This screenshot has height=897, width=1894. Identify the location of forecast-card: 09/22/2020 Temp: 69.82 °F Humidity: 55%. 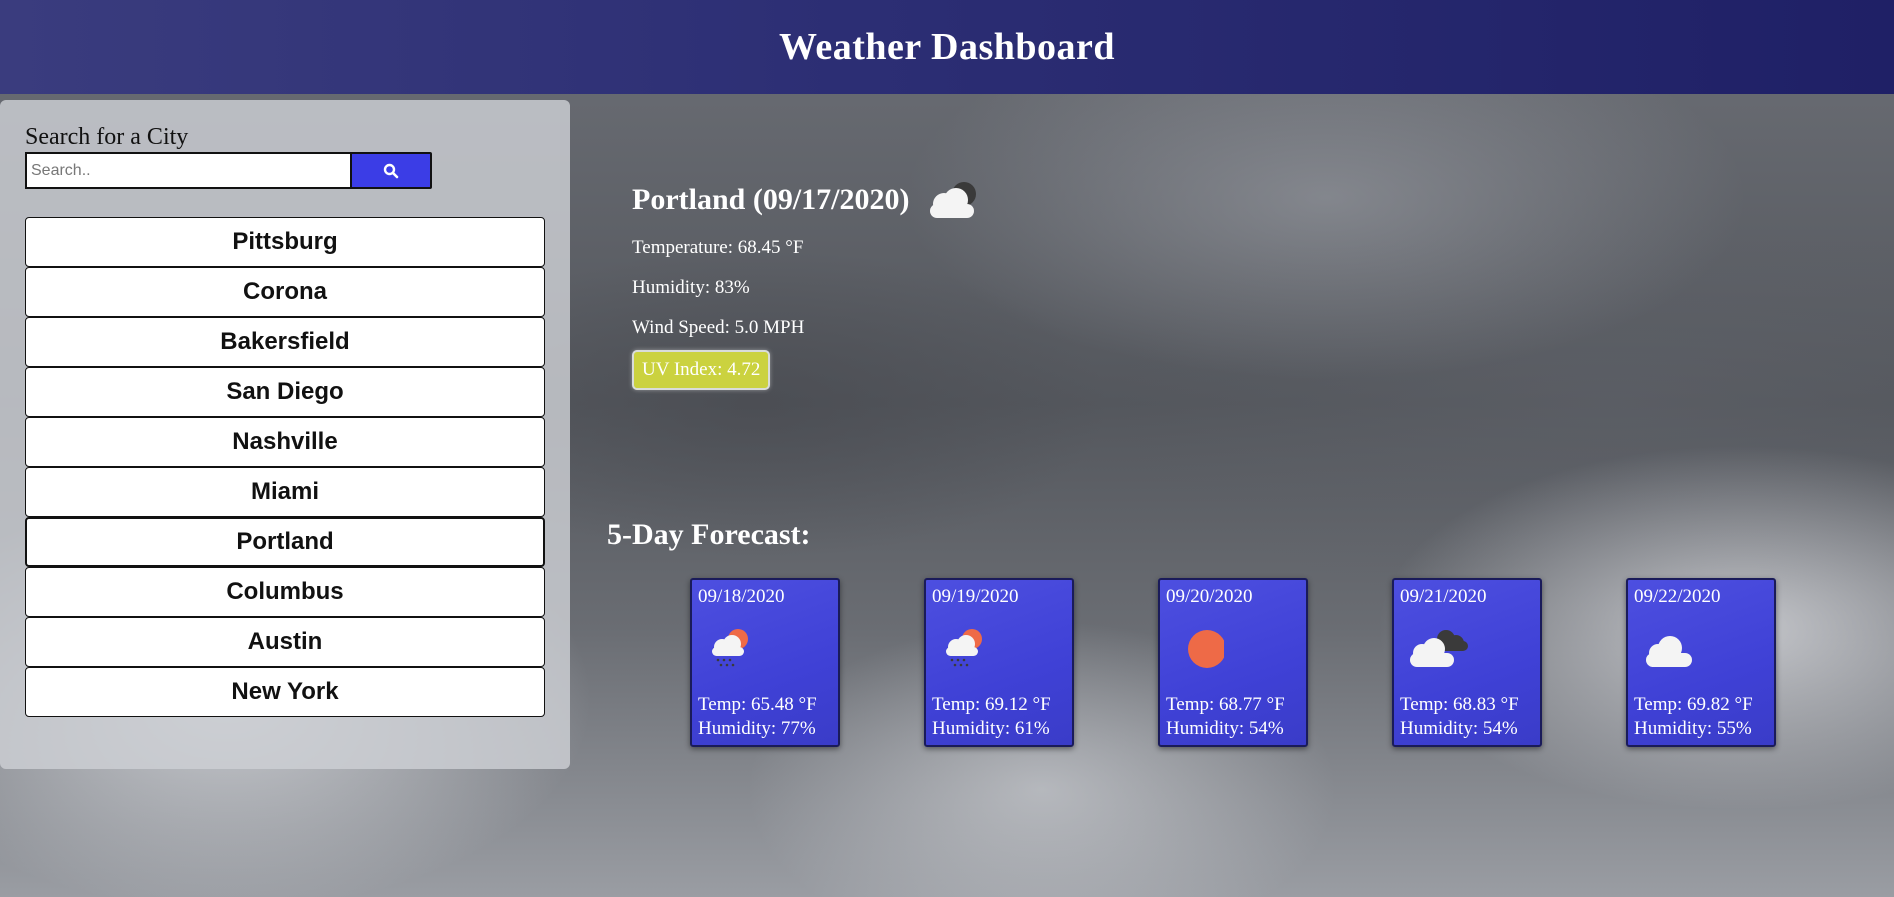
(1701, 662).